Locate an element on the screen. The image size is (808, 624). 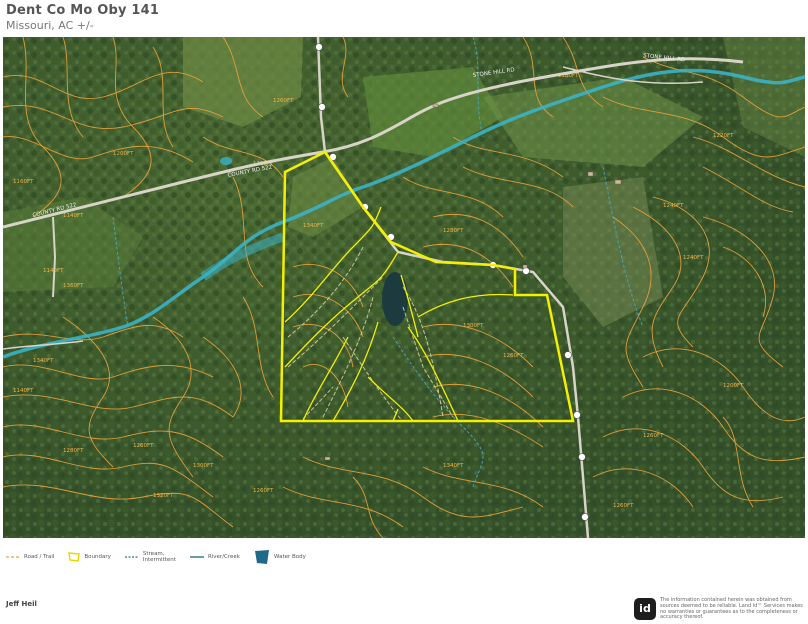
contour-label: 1360FT is located at coordinates (73, 286).